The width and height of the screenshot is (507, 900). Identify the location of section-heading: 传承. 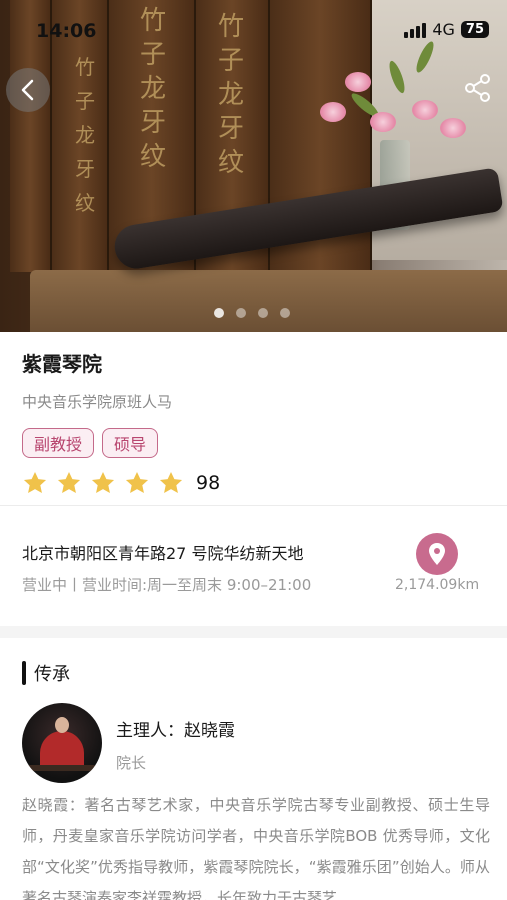
(46, 673).